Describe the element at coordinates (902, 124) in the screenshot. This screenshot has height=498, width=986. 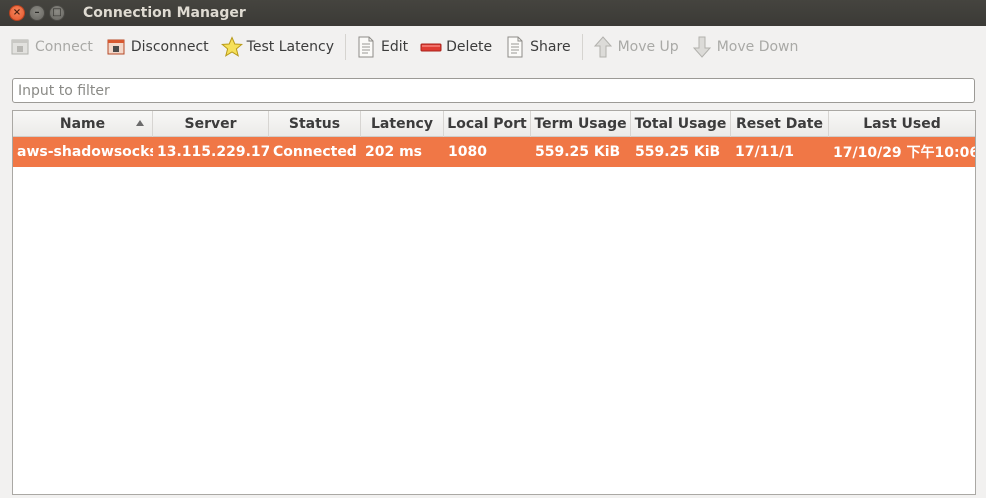
I see `column-header-last-used: Last Used` at that location.